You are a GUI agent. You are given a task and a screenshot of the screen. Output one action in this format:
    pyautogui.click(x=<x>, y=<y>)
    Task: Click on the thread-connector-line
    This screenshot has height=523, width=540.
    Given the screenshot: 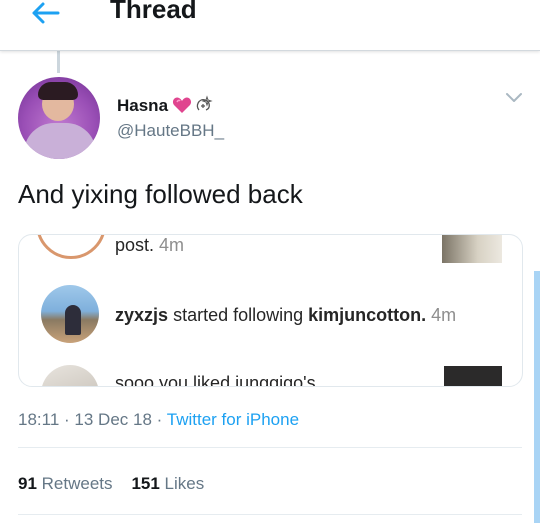 What is the action you would take?
    pyautogui.click(x=58, y=62)
    